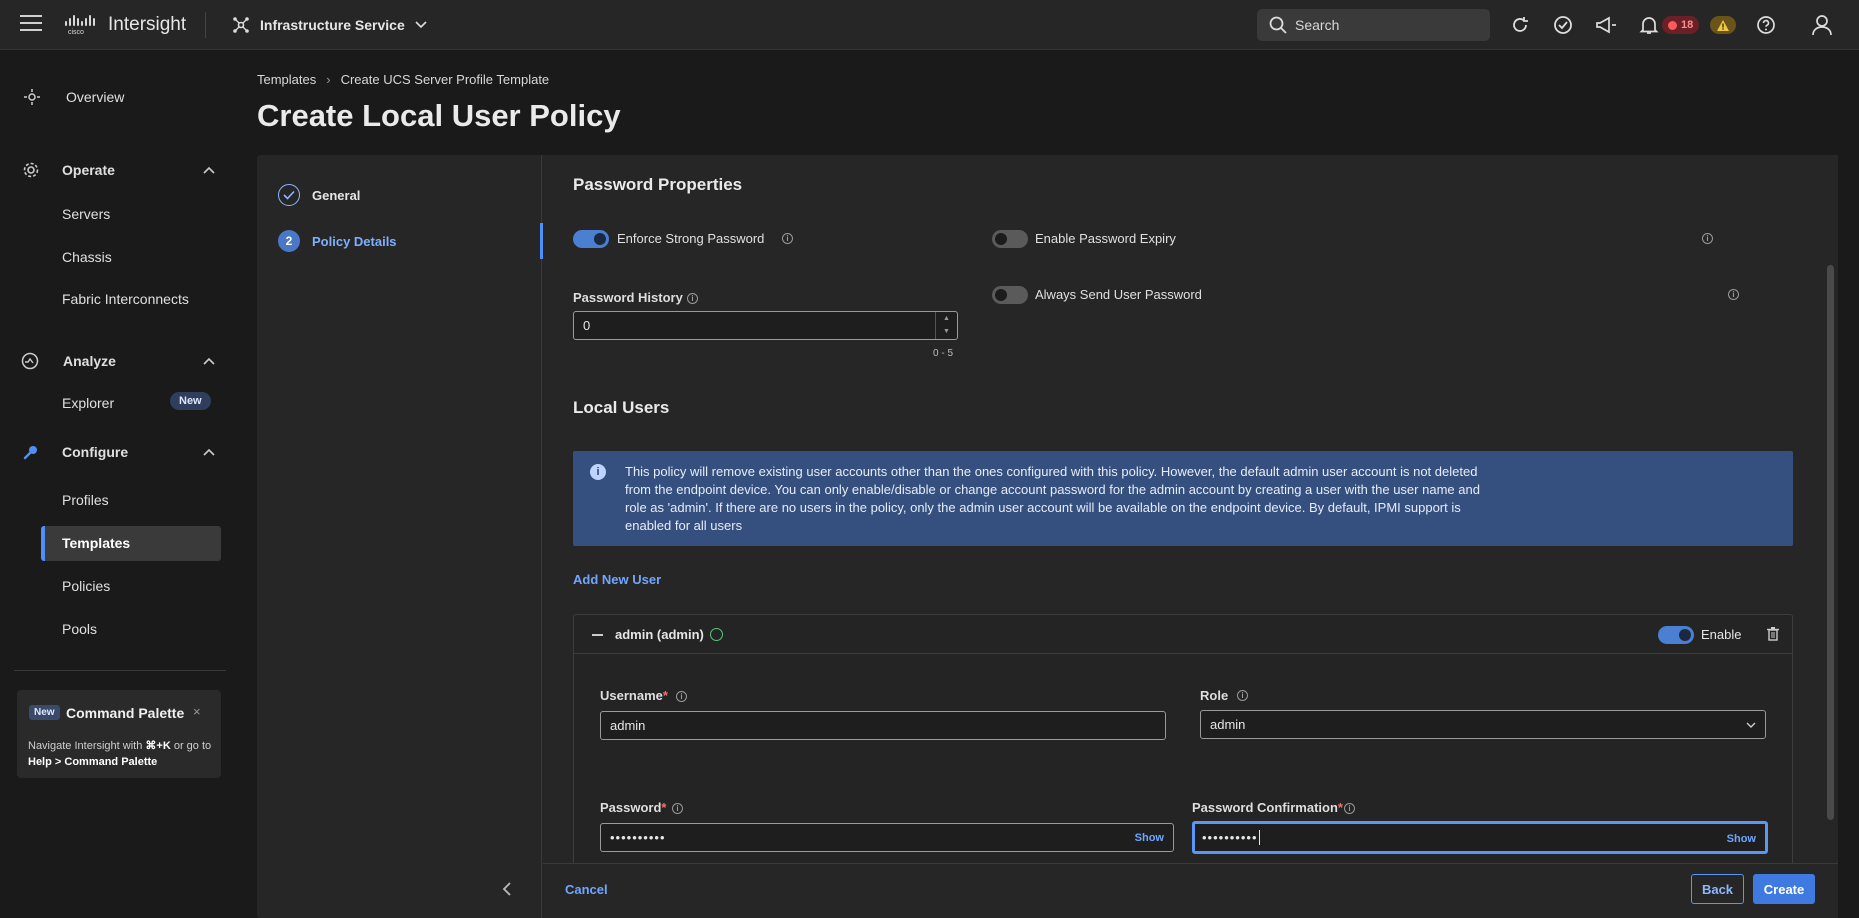 This screenshot has width=1859, height=918. I want to click on trash-icon, so click(1773, 634).